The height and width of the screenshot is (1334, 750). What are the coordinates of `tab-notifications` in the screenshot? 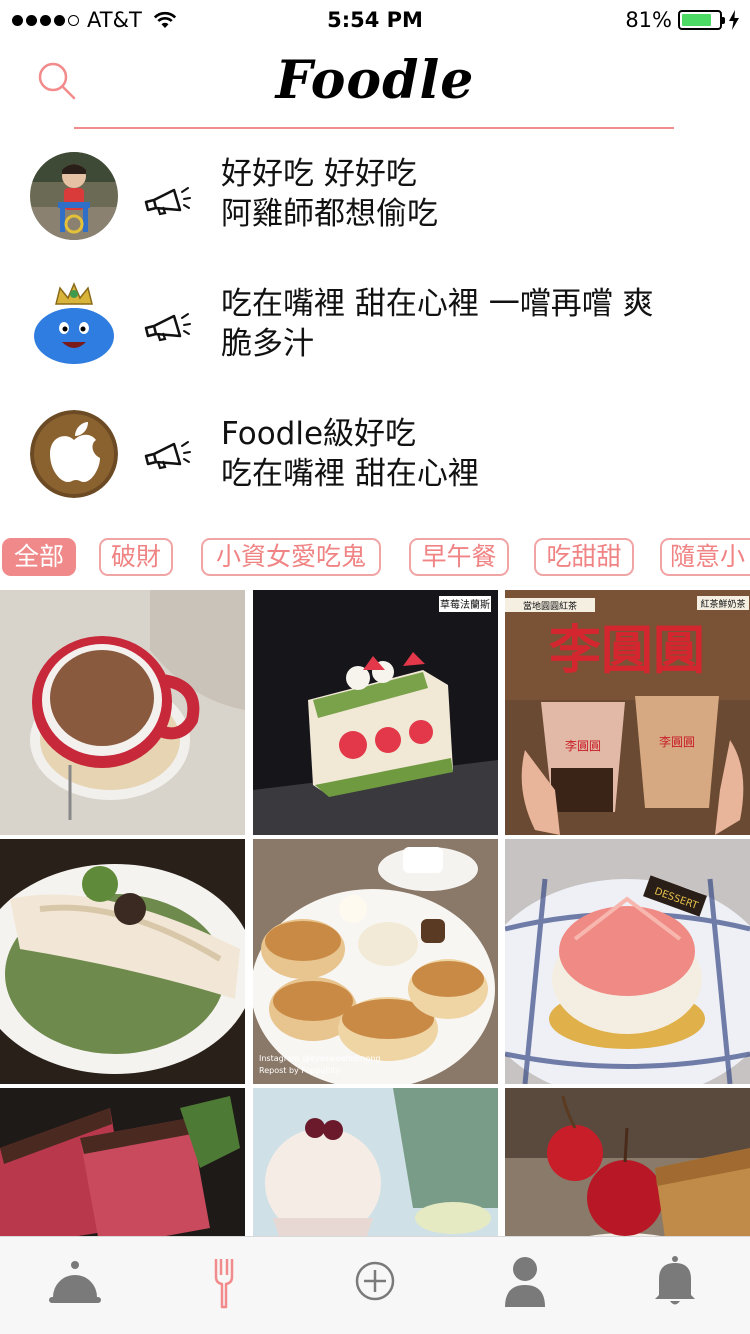 It's located at (675, 1281).